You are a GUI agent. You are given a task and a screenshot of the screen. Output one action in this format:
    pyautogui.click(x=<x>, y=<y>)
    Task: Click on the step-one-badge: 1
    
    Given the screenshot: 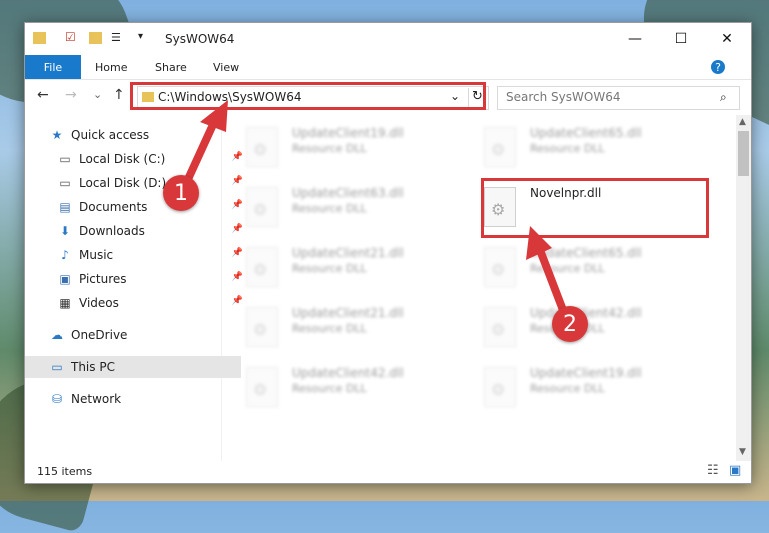 What is the action you would take?
    pyautogui.click(x=181, y=193)
    